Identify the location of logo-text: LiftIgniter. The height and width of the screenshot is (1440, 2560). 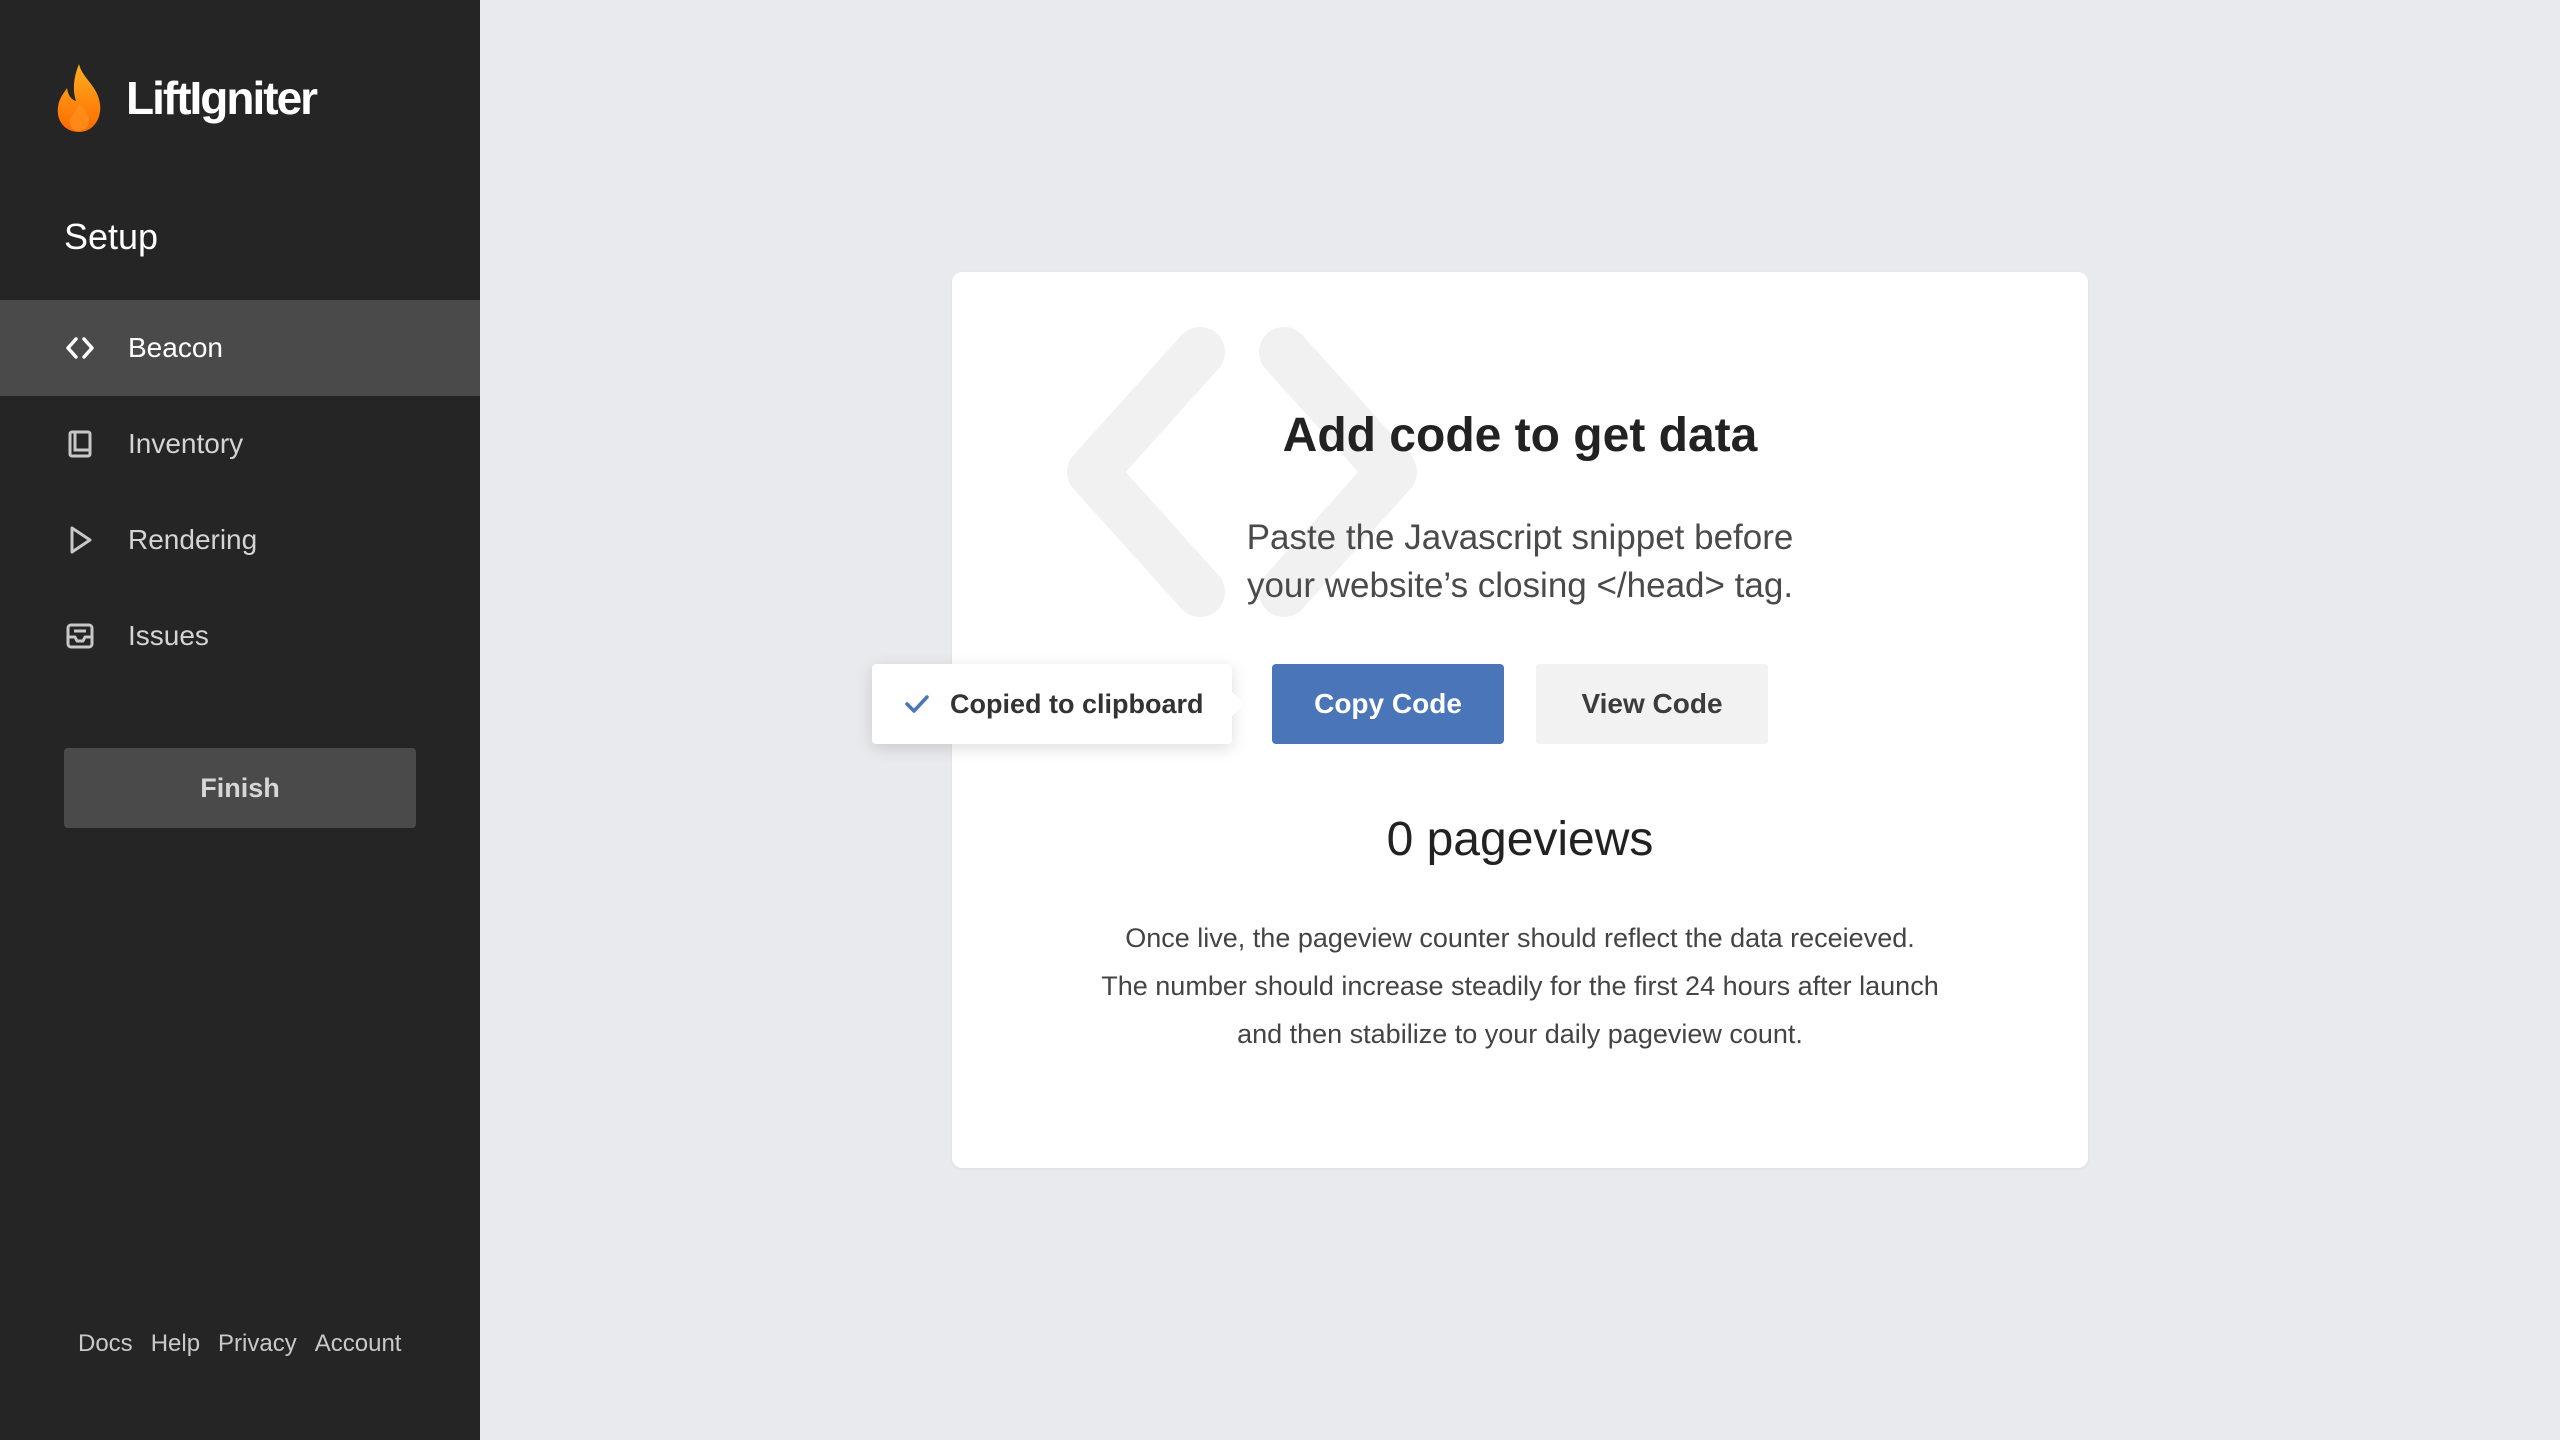
(222, 98).